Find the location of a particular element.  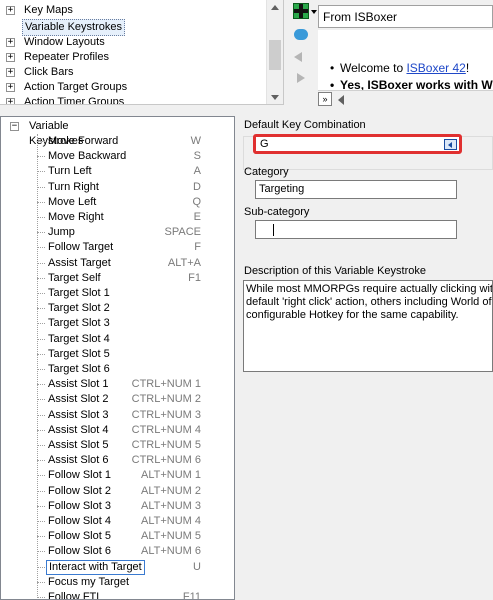

keystroke-item: Move Backward S is located at coordinates (121, 156).